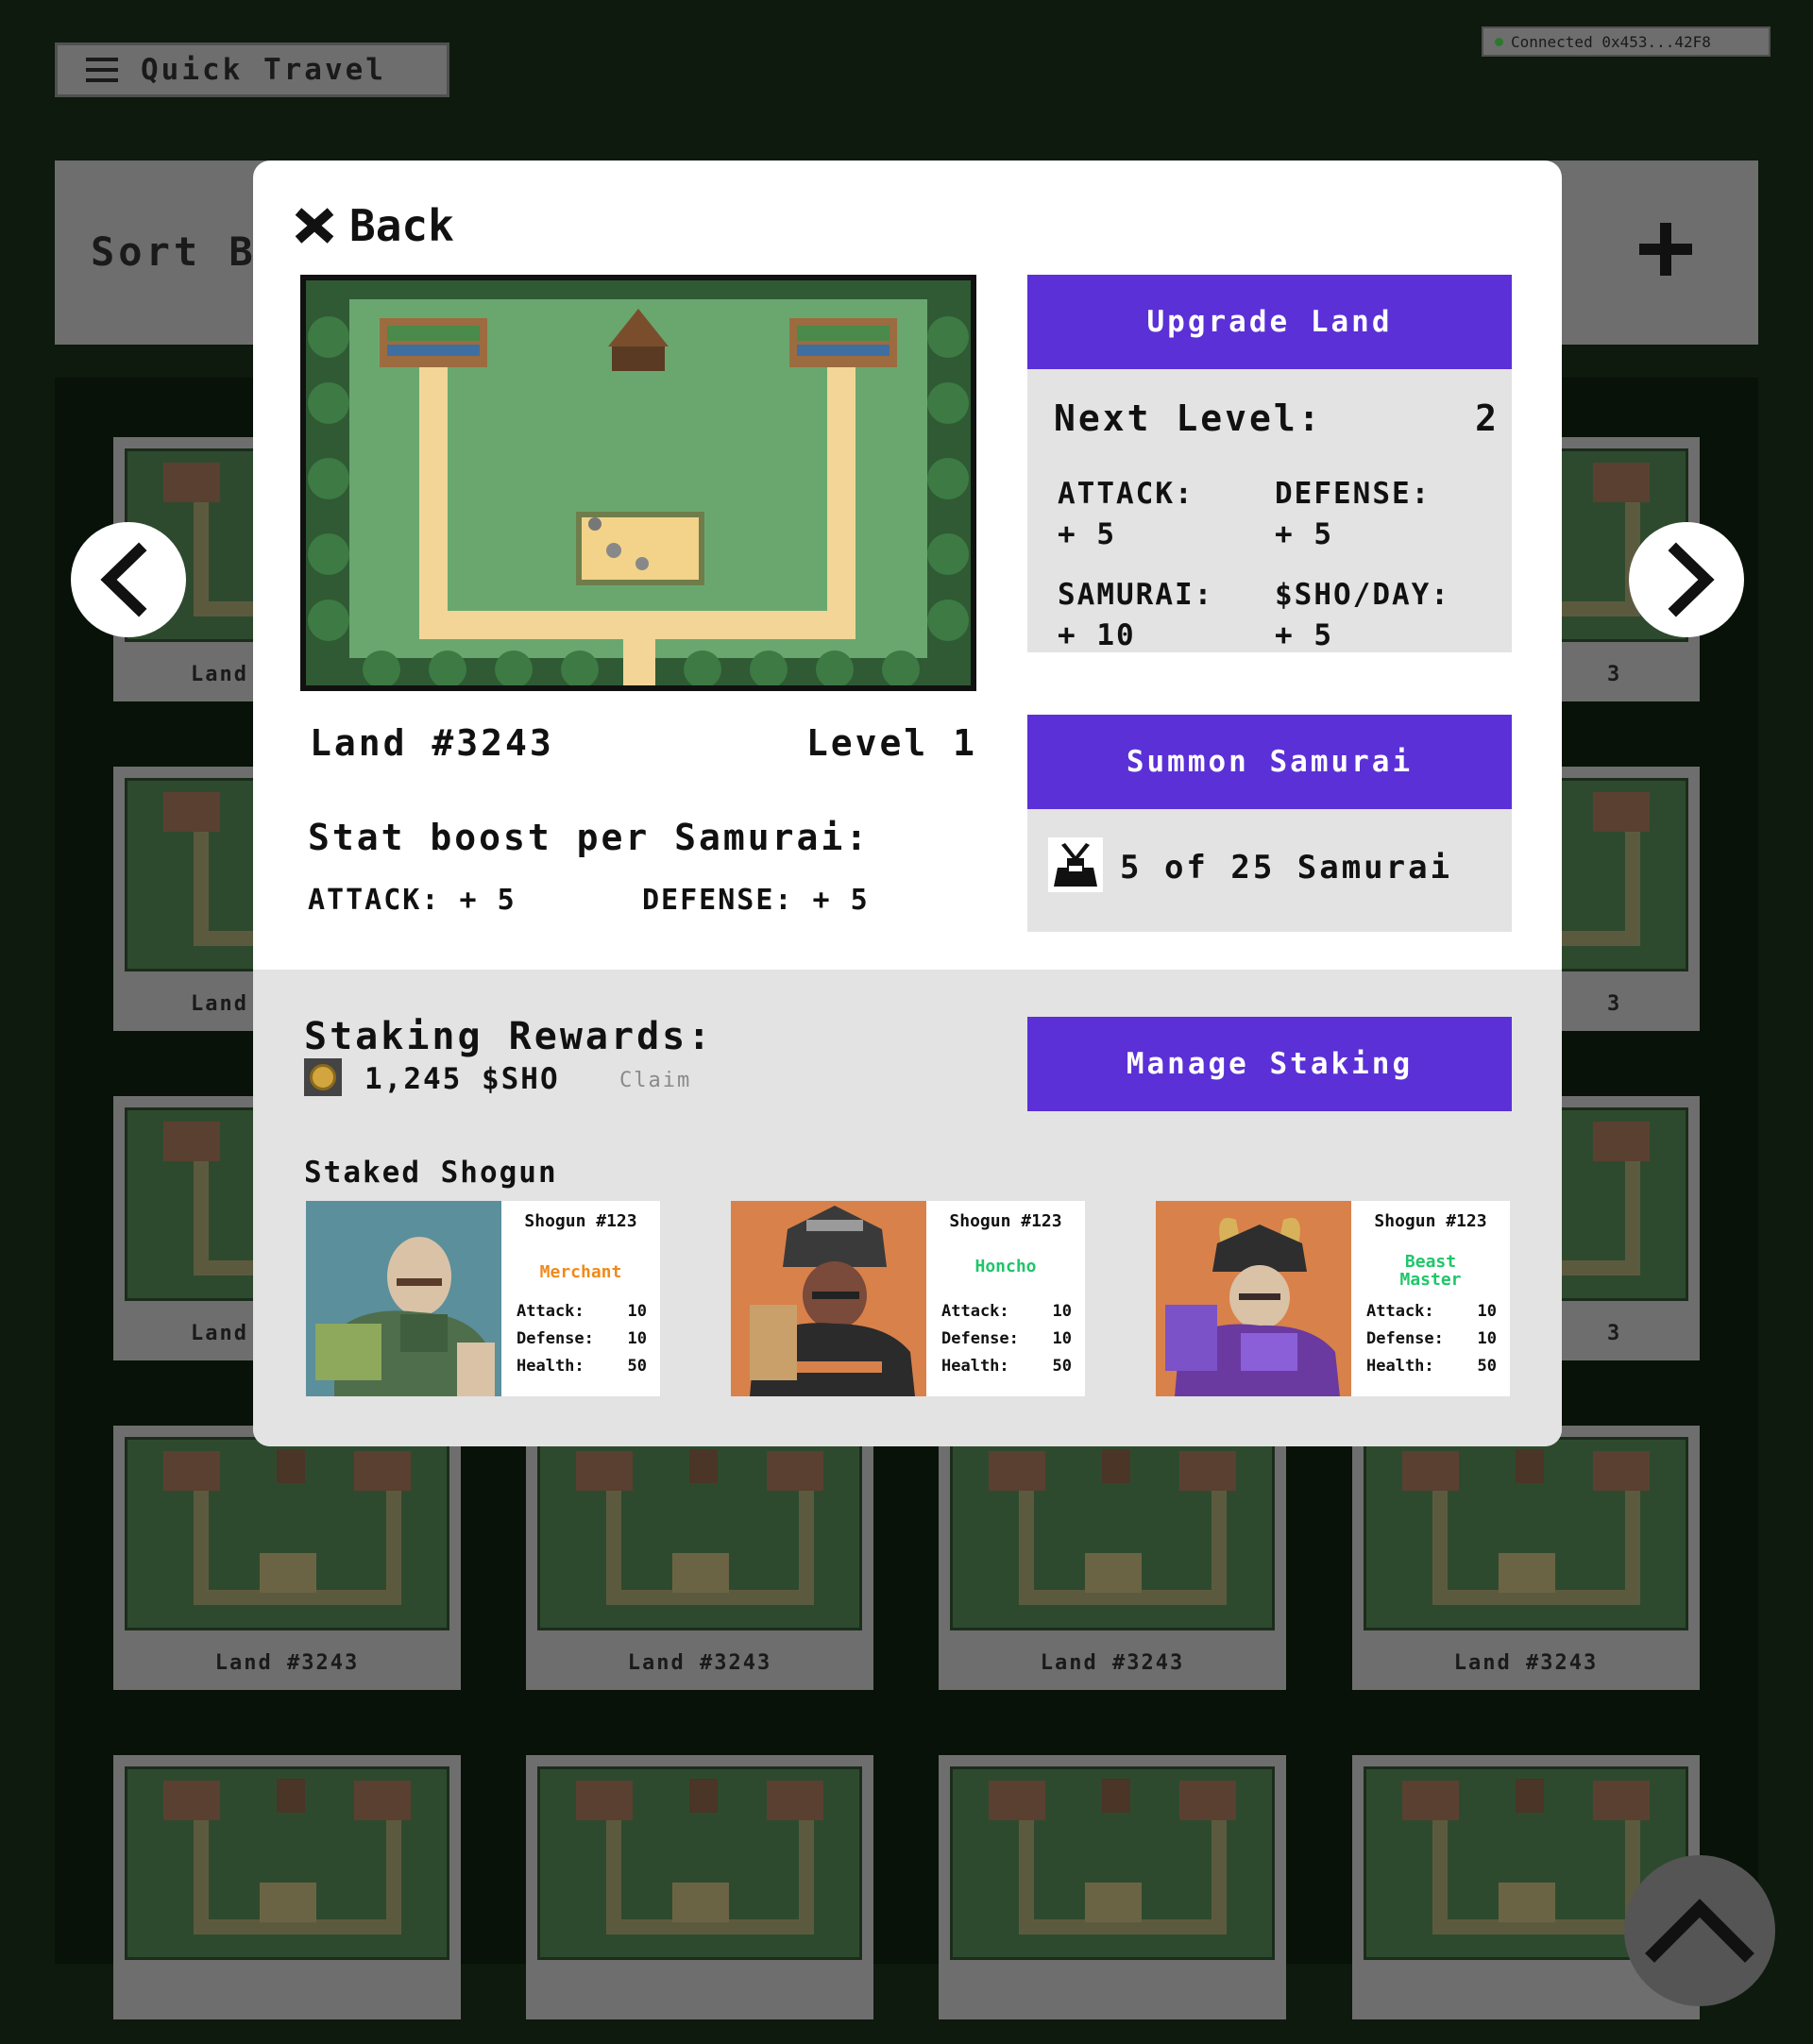  What do you see at coordinates (1362, 595) in the screenshot?
I see `stat-label: $SHO/DAY:` at bounding box center [1362, 595].